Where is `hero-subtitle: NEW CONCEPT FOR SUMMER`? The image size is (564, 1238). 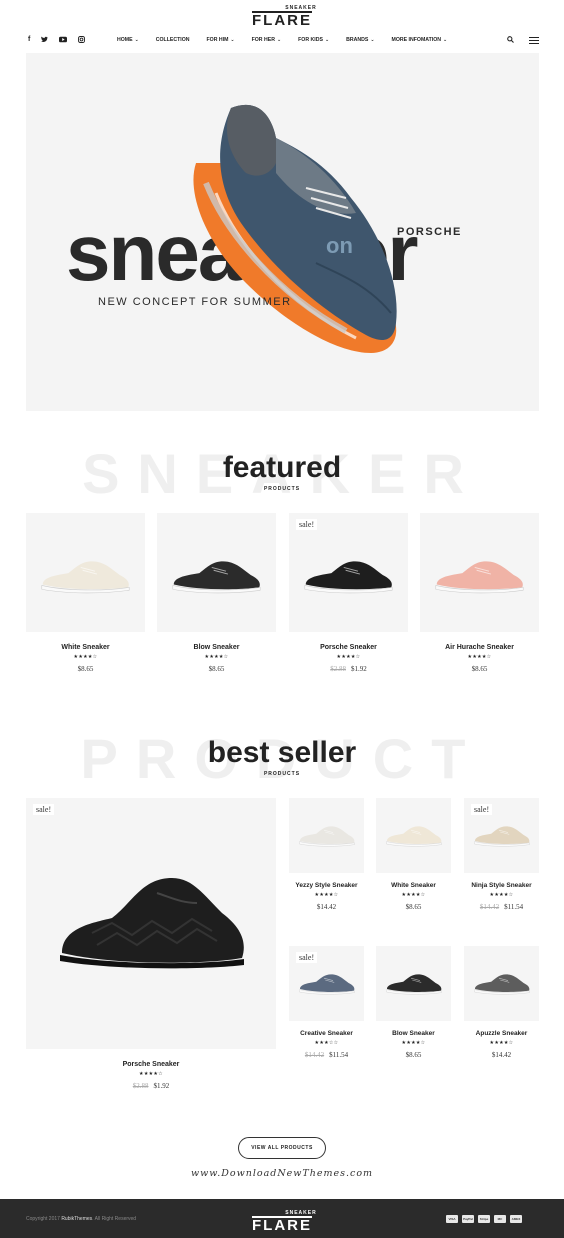
hero-subtitle: NEW CONCEPT FOR SUMMER is located at coordinates (195, 302).